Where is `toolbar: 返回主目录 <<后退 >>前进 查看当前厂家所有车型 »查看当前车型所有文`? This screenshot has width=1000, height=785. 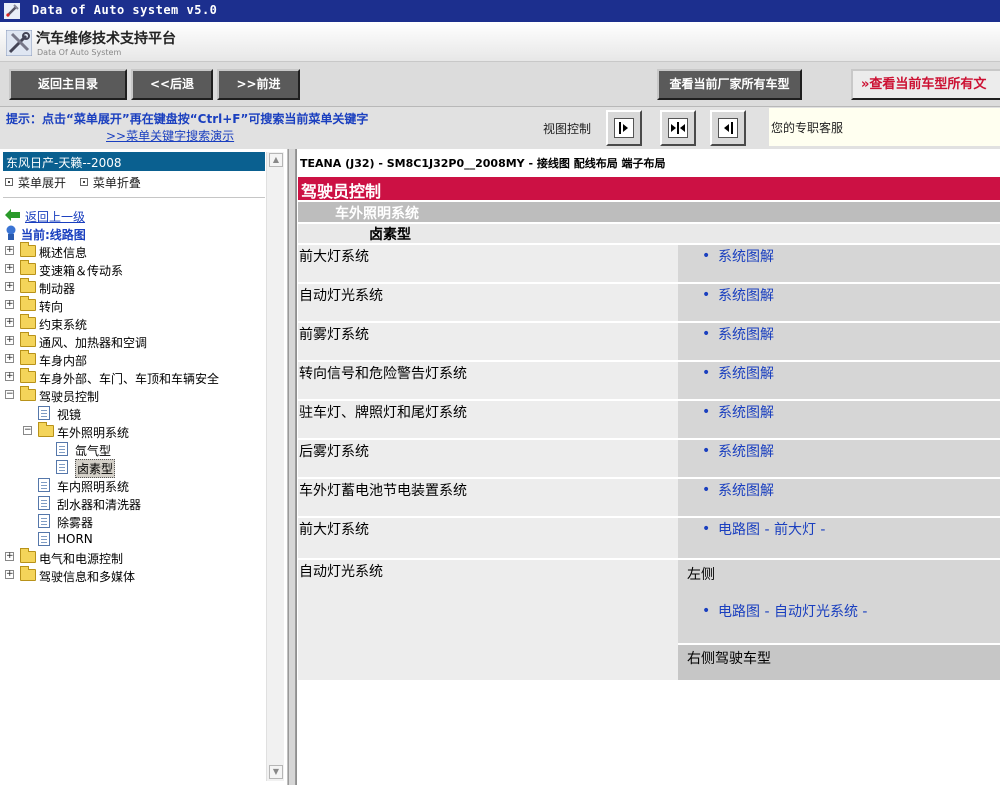
toolbar: 返回主目录 <<后退 >>前进 查看当前厂家所有车型 »查看当前车型所有文 is located at coordinates (500, 84).